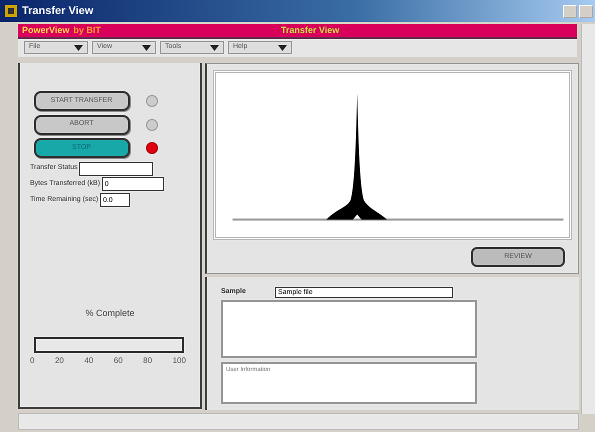 The image size is (595, 432). Describe the element at coordinates (179, 360) in the screenshot. I see `tick-label: 100` at that location.